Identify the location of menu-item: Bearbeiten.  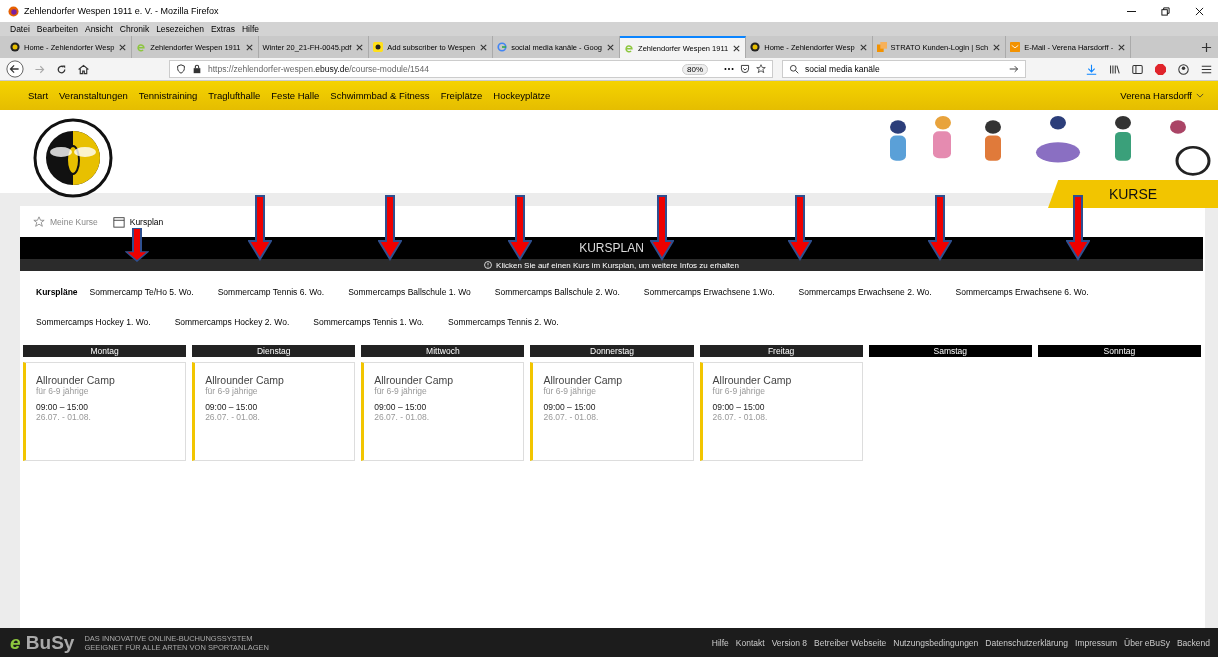
(57, 29).